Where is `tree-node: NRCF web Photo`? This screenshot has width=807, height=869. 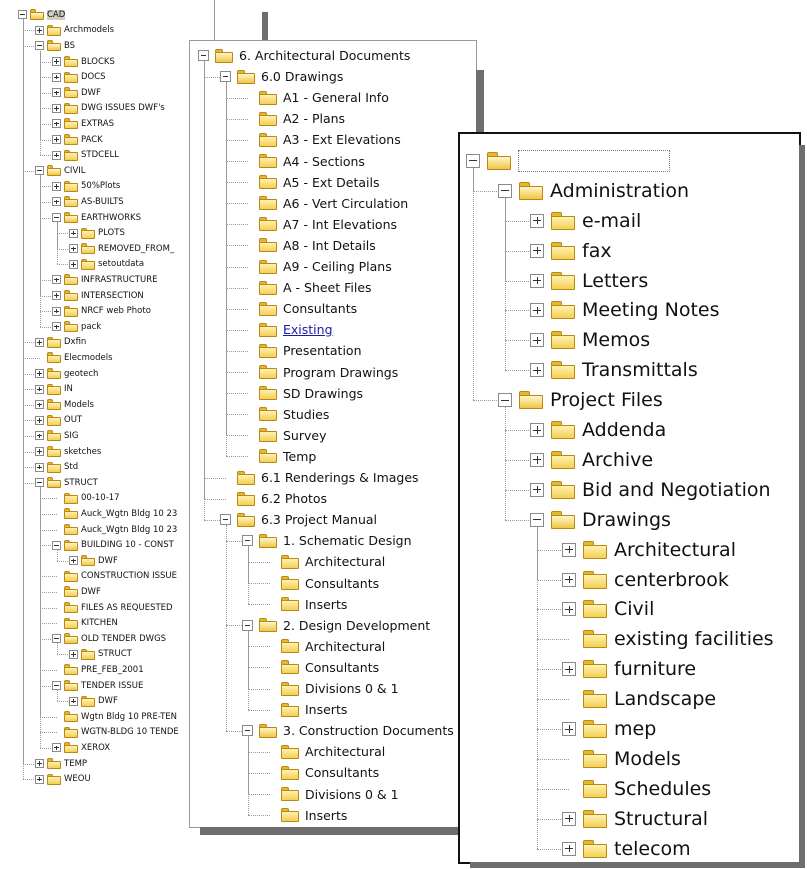
tree-node: NRCF web Photo is located at coordinates (101, 311).